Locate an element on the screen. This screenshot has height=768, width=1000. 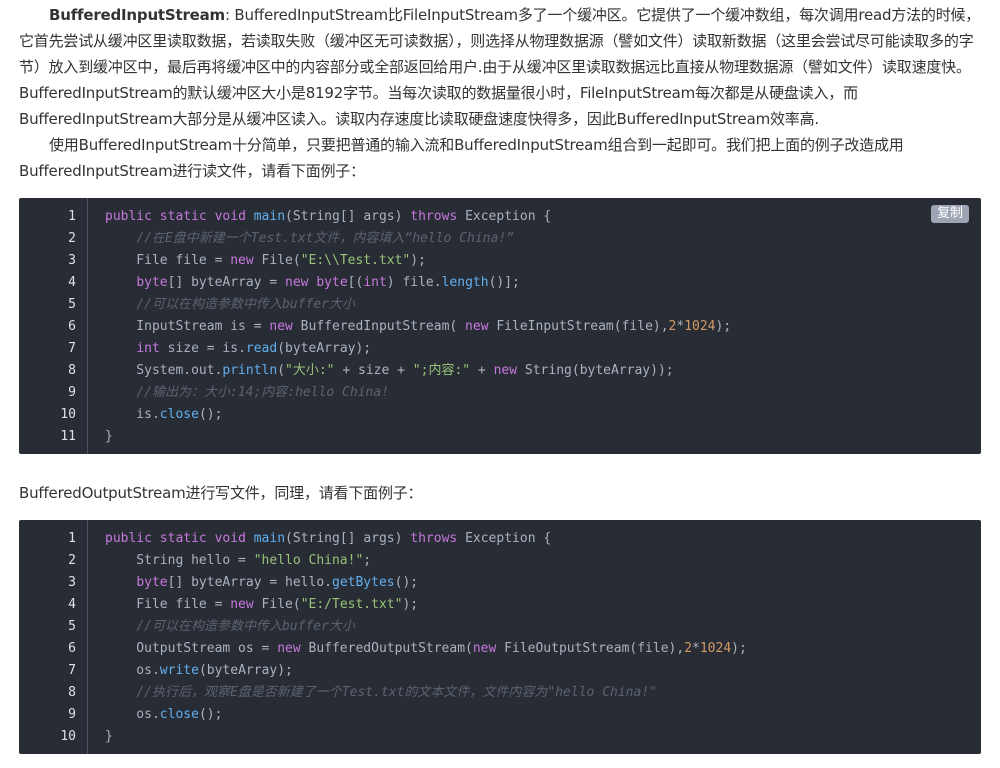
line-number: 2 is located at coordinates (72, 560).